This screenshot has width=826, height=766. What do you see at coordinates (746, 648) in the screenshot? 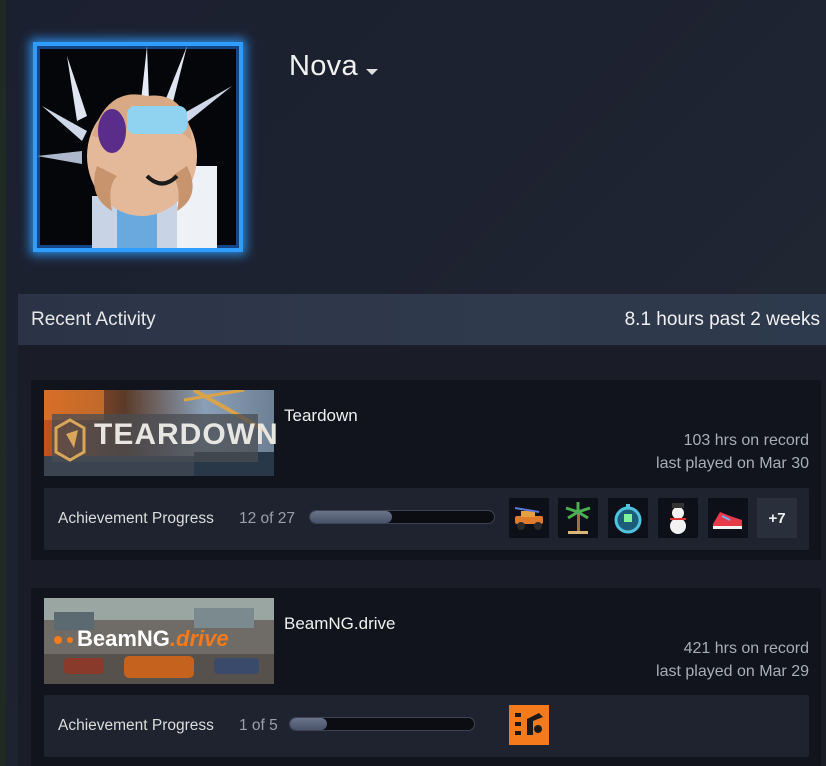
I see `hours-on-record: 421 hrs on record` at bounding box center [746, 648].